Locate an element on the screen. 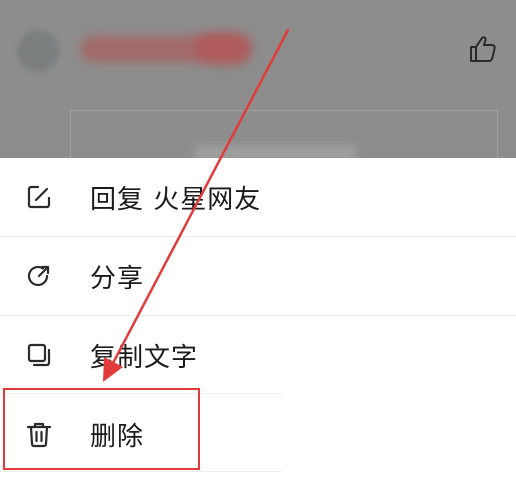 The image size is (516, 485). trash-icon is located at coordinates (39, 434).